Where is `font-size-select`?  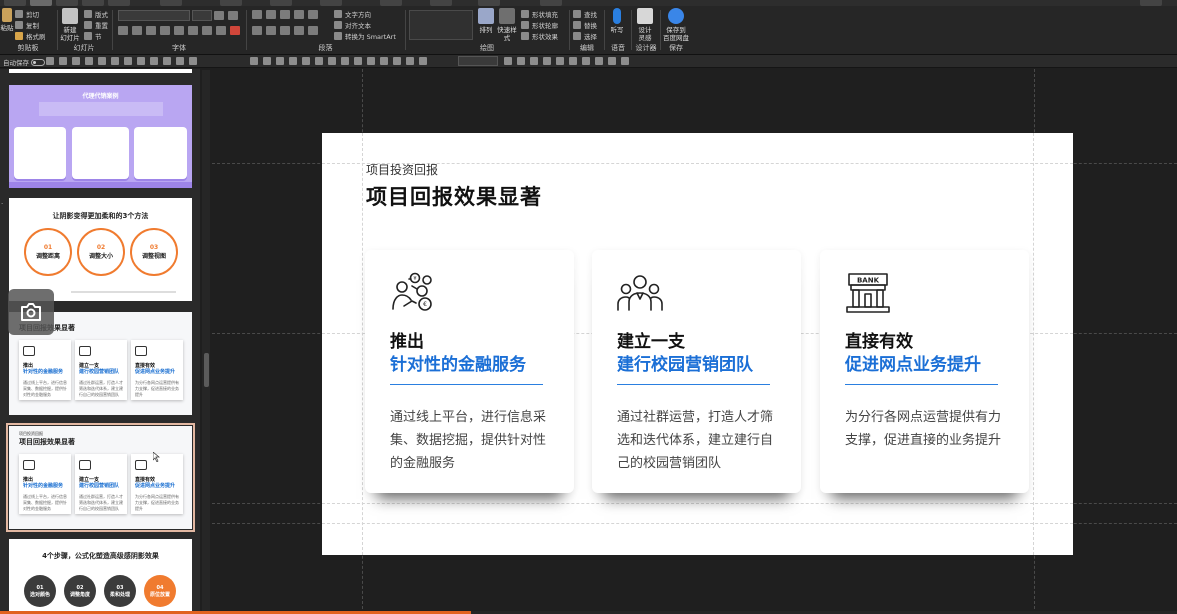
font-size-select is located at coordinates (202, 15).